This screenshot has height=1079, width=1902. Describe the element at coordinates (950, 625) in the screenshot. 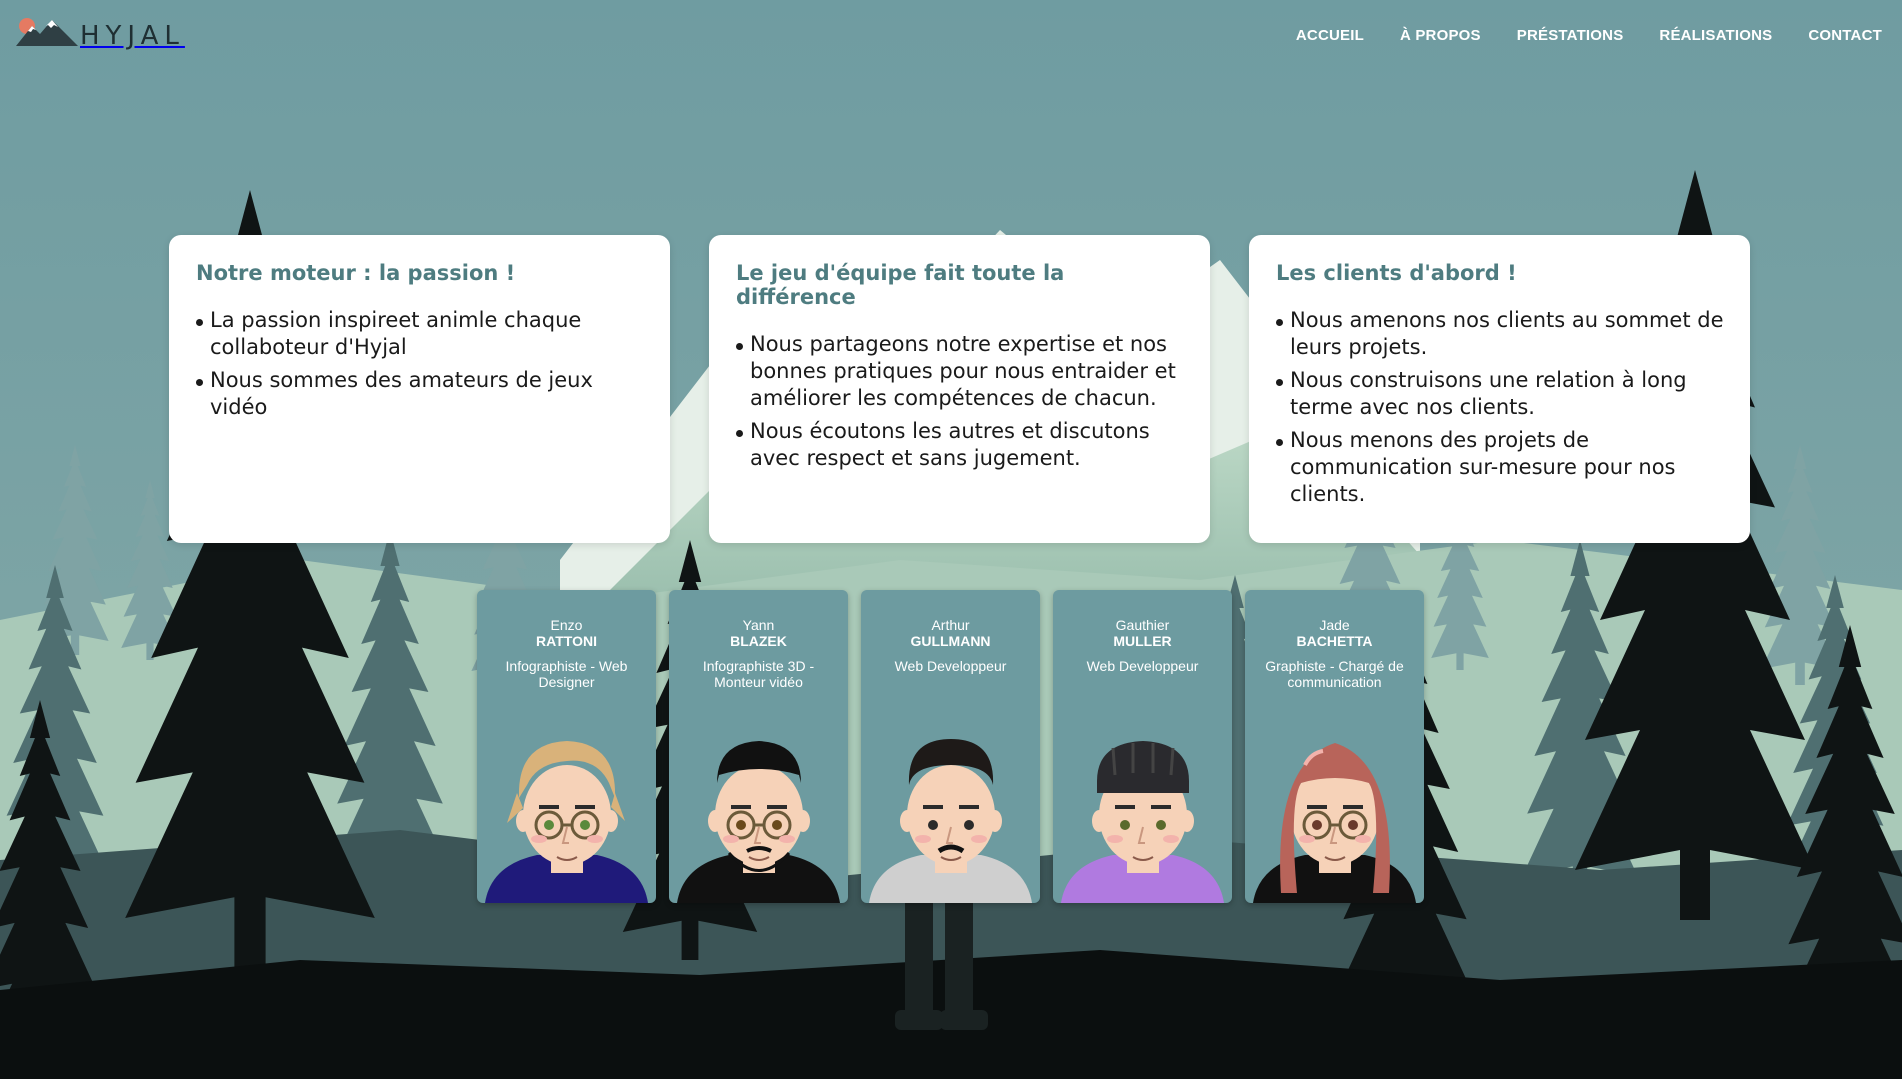

I see `member-first-name: Arthur` at that location.